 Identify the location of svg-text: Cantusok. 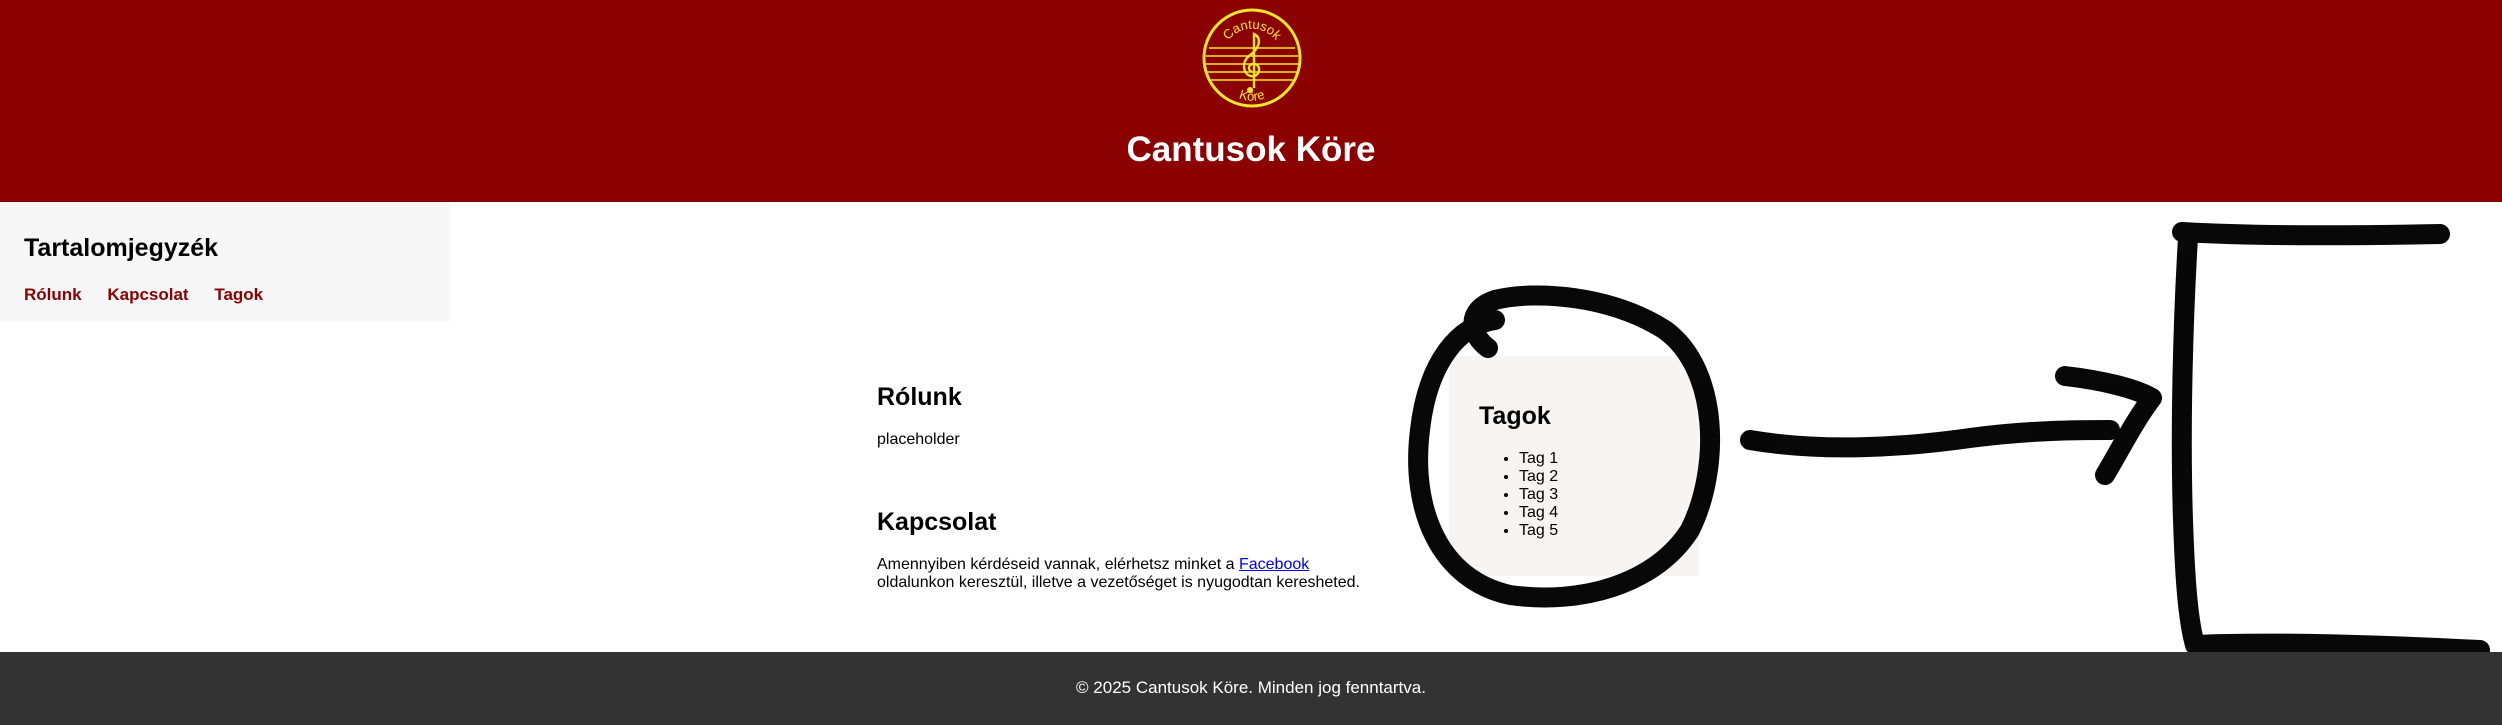
(1252, 30).